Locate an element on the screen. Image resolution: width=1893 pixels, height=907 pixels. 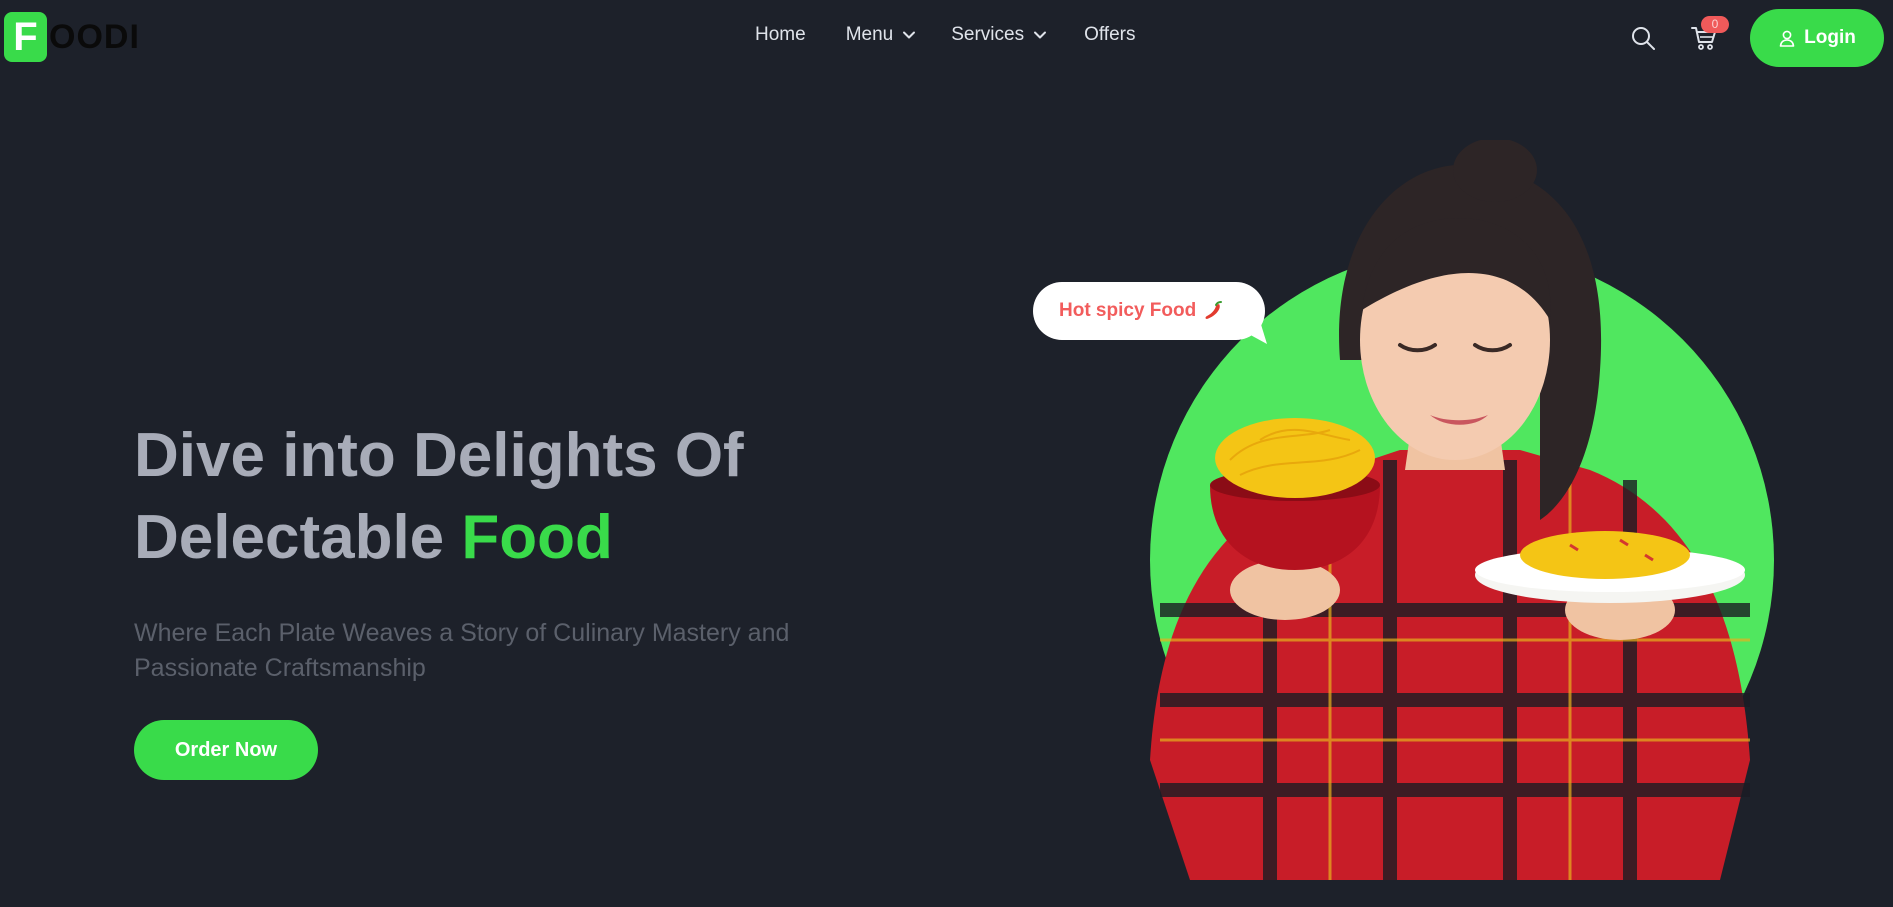
chili-pepper-icon is located at coordinates (1214, 310).